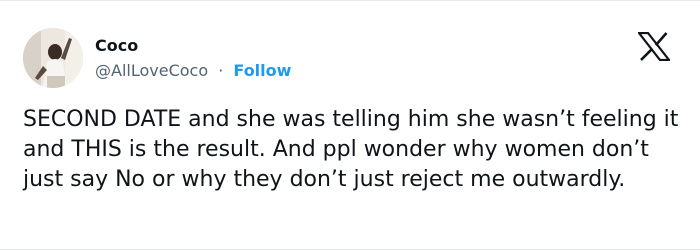 The height and width of the screenshot is (250, 700). I want to click on avatar-photo, so click(53, 58).